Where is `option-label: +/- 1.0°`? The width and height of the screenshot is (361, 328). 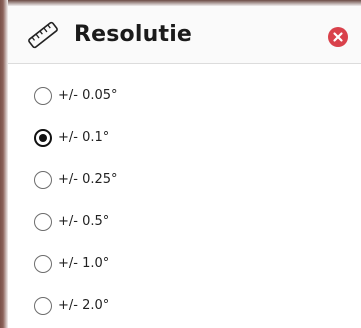 option-label: +/- 1.0° is located at coordinates (84, 263).